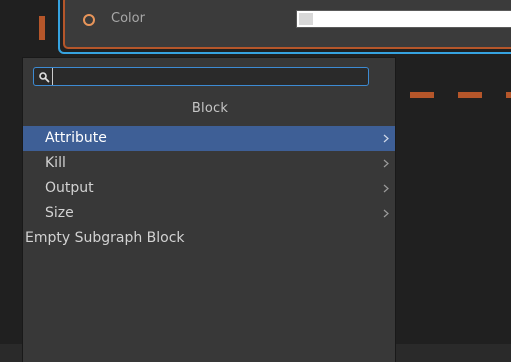 The height and width of the screenshot is (362, 511). Describe the element at coordinates (209, 238) in the screenshot. I see `menu-item-empty-subgraph-block: Empty Subgraph Block` at that location.